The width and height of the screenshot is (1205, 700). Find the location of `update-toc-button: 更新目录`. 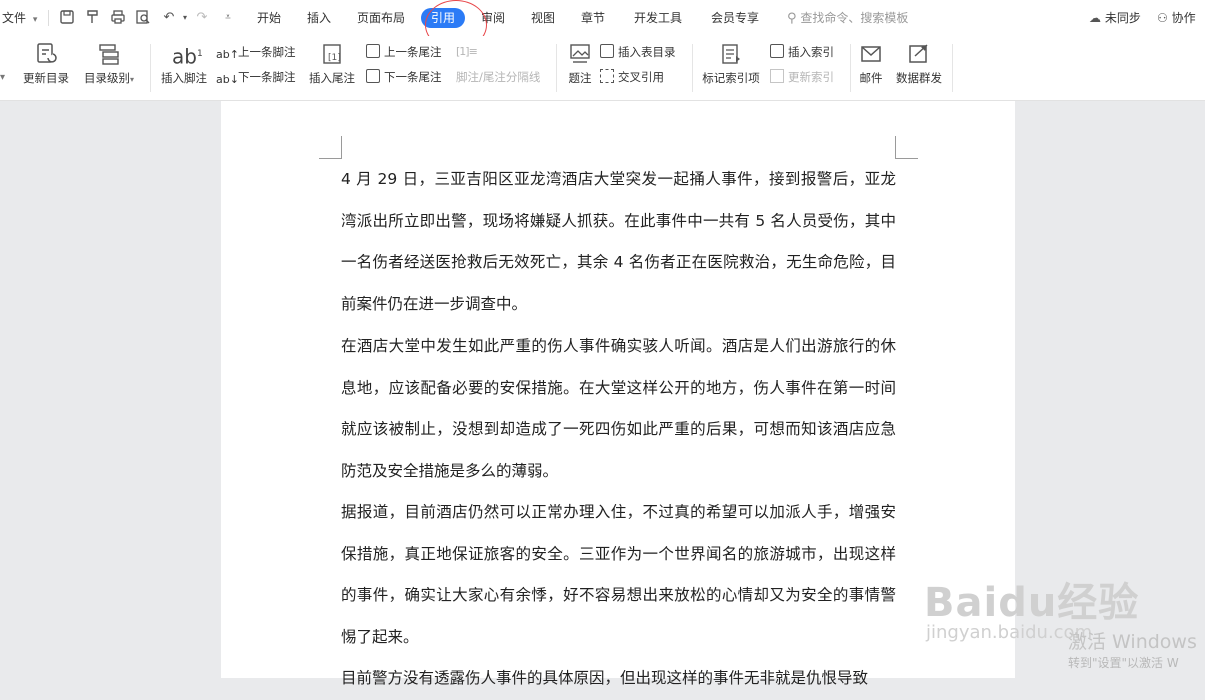

update-toc-button: 更新目录 is located at coordinates (46, 64).